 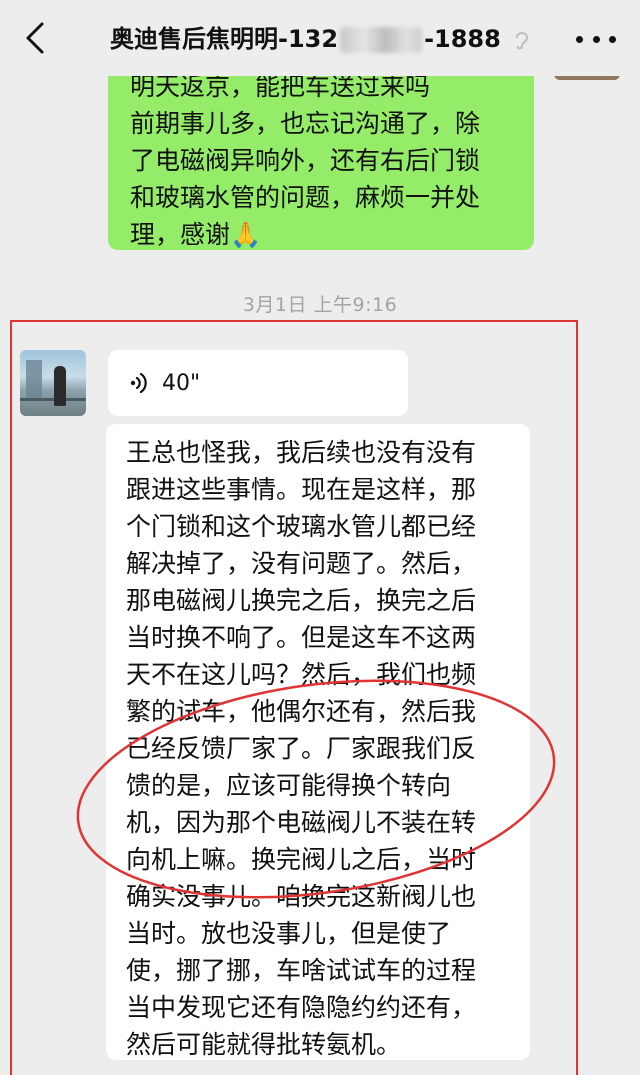 I want to click on message-line: 理，感谢🙏, so click(x=196, y=234).